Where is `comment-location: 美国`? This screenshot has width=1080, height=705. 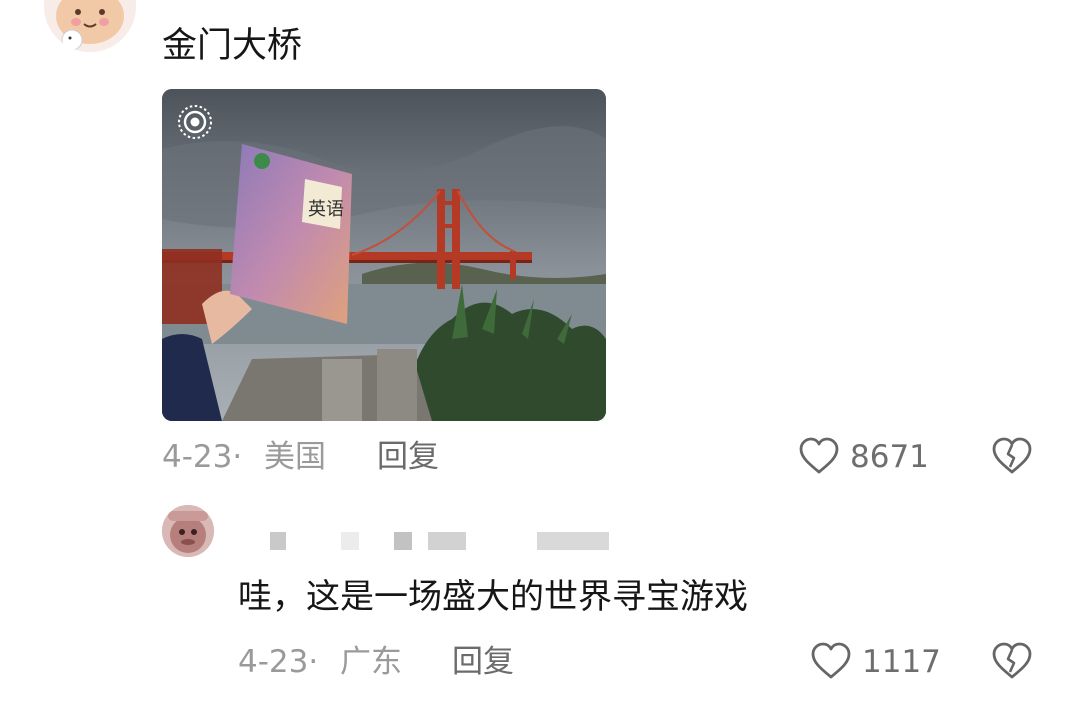 comment-location: 美国 is located at coordinates (295, 457).